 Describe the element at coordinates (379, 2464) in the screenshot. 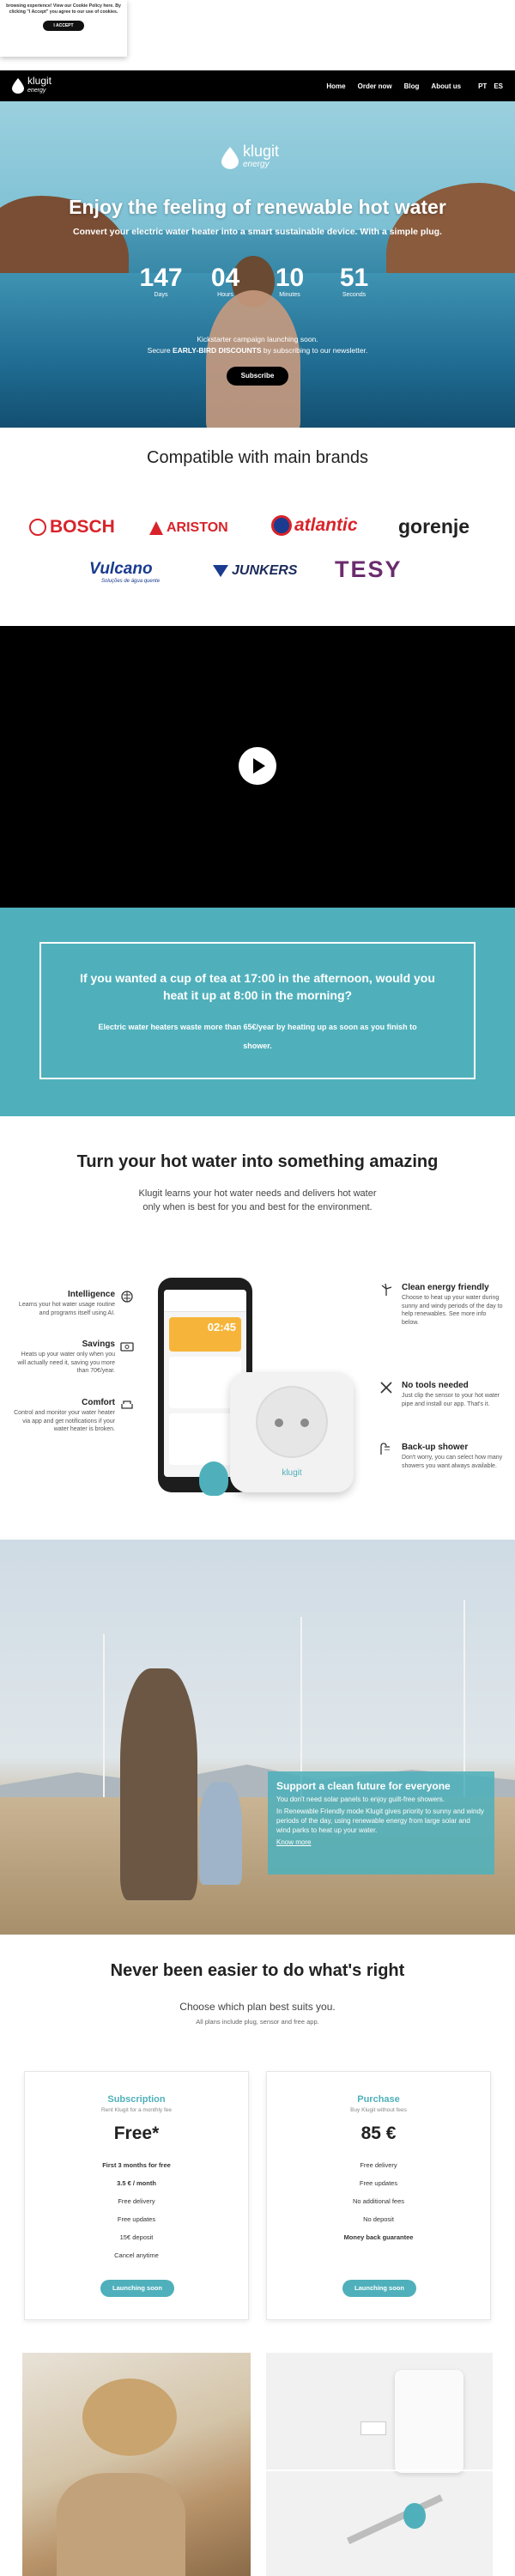

I see `water-heater-photo` at that location.